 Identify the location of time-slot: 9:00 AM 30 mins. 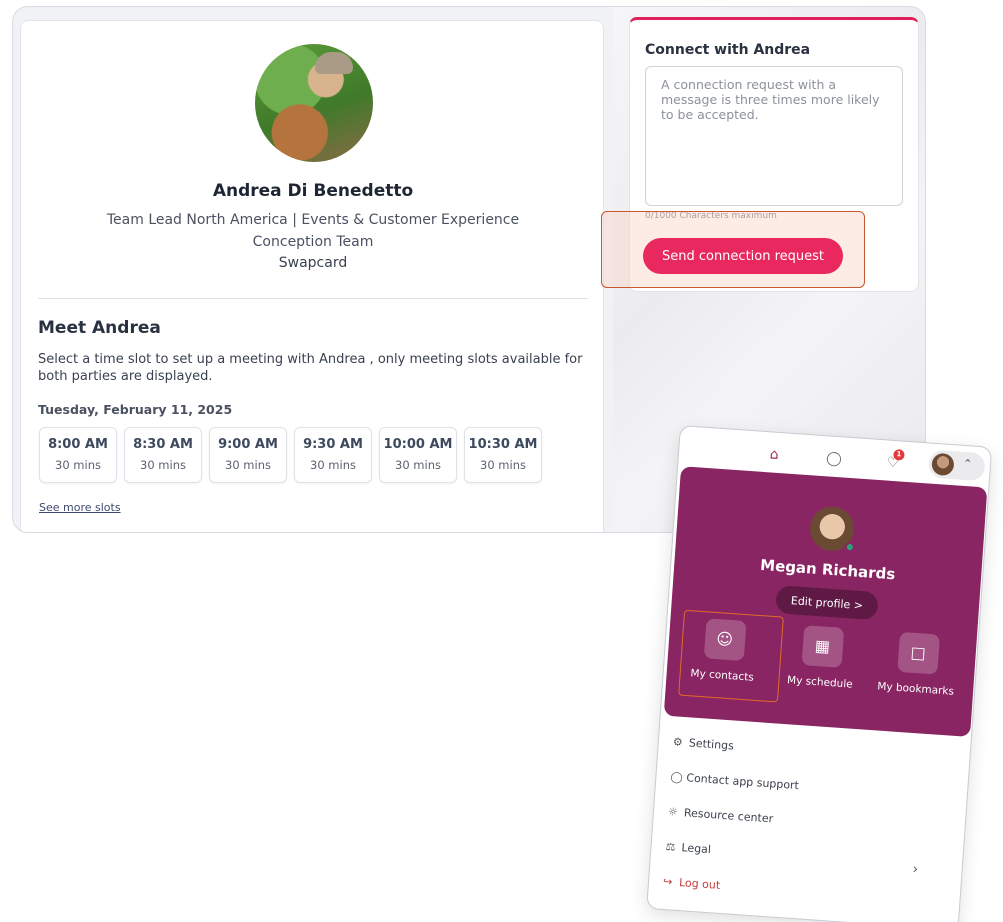
(248, 455).